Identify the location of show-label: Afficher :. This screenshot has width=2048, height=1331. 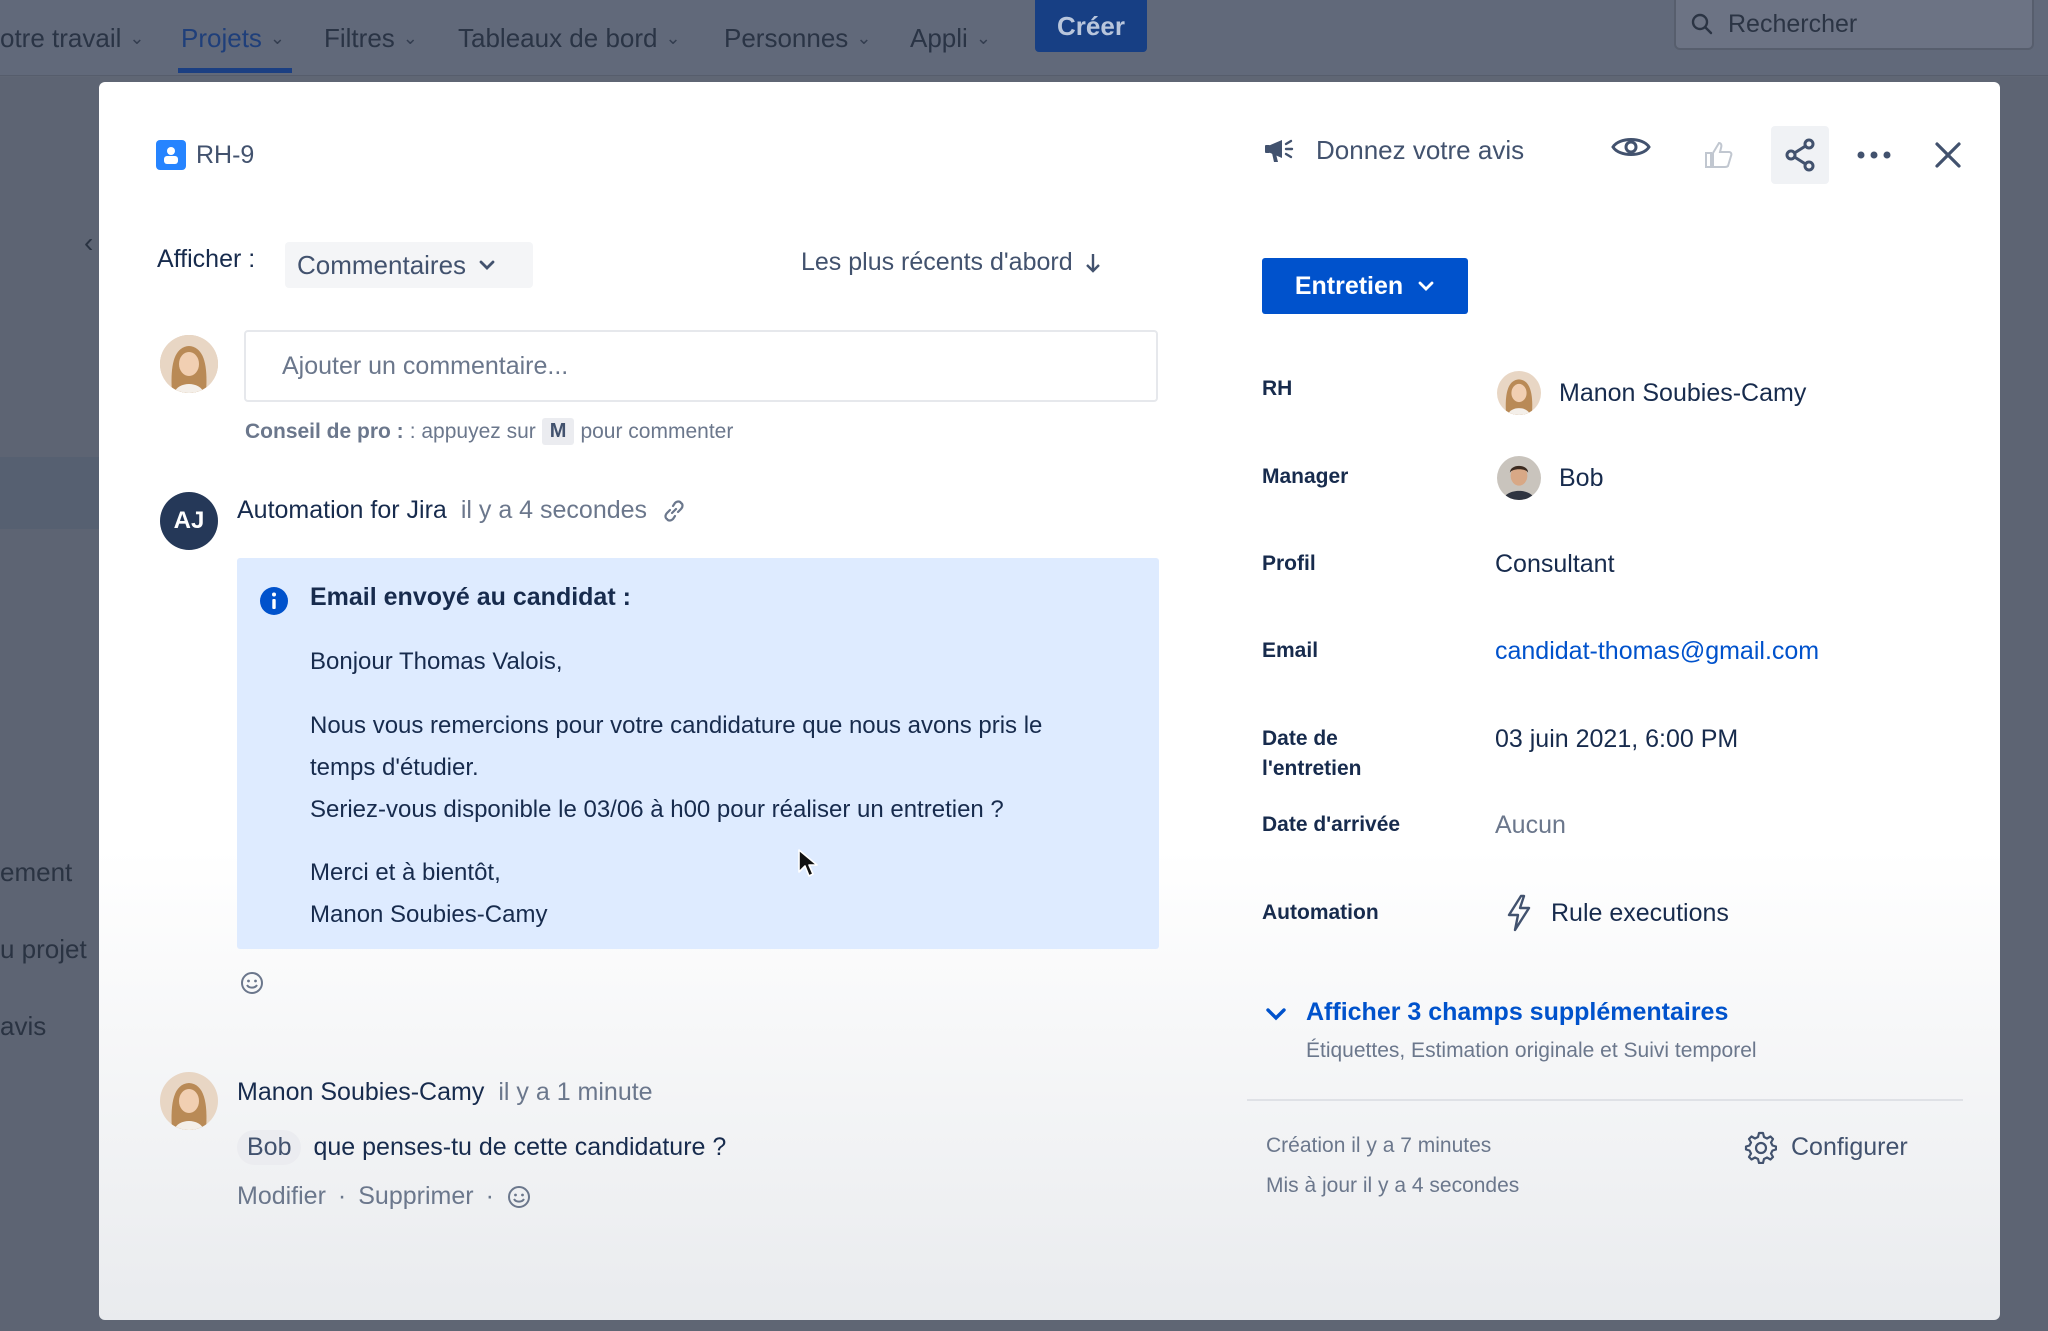
(206, 259).